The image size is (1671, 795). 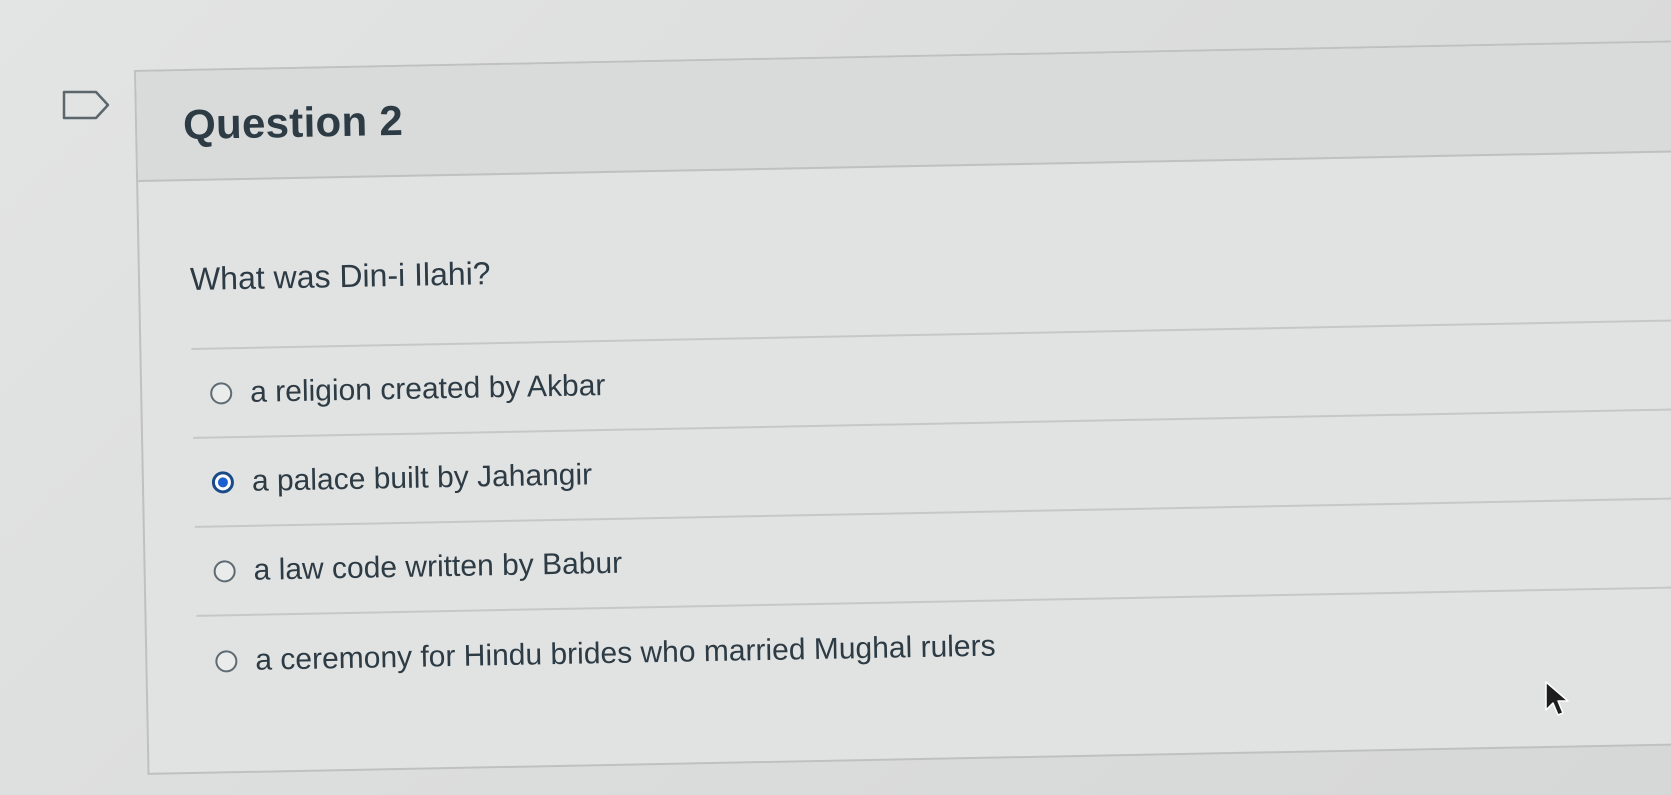 What do you see at coordinates (86, 105) in the screenshot?
I see `flag-question-icon` at bounding box center [86, 105].